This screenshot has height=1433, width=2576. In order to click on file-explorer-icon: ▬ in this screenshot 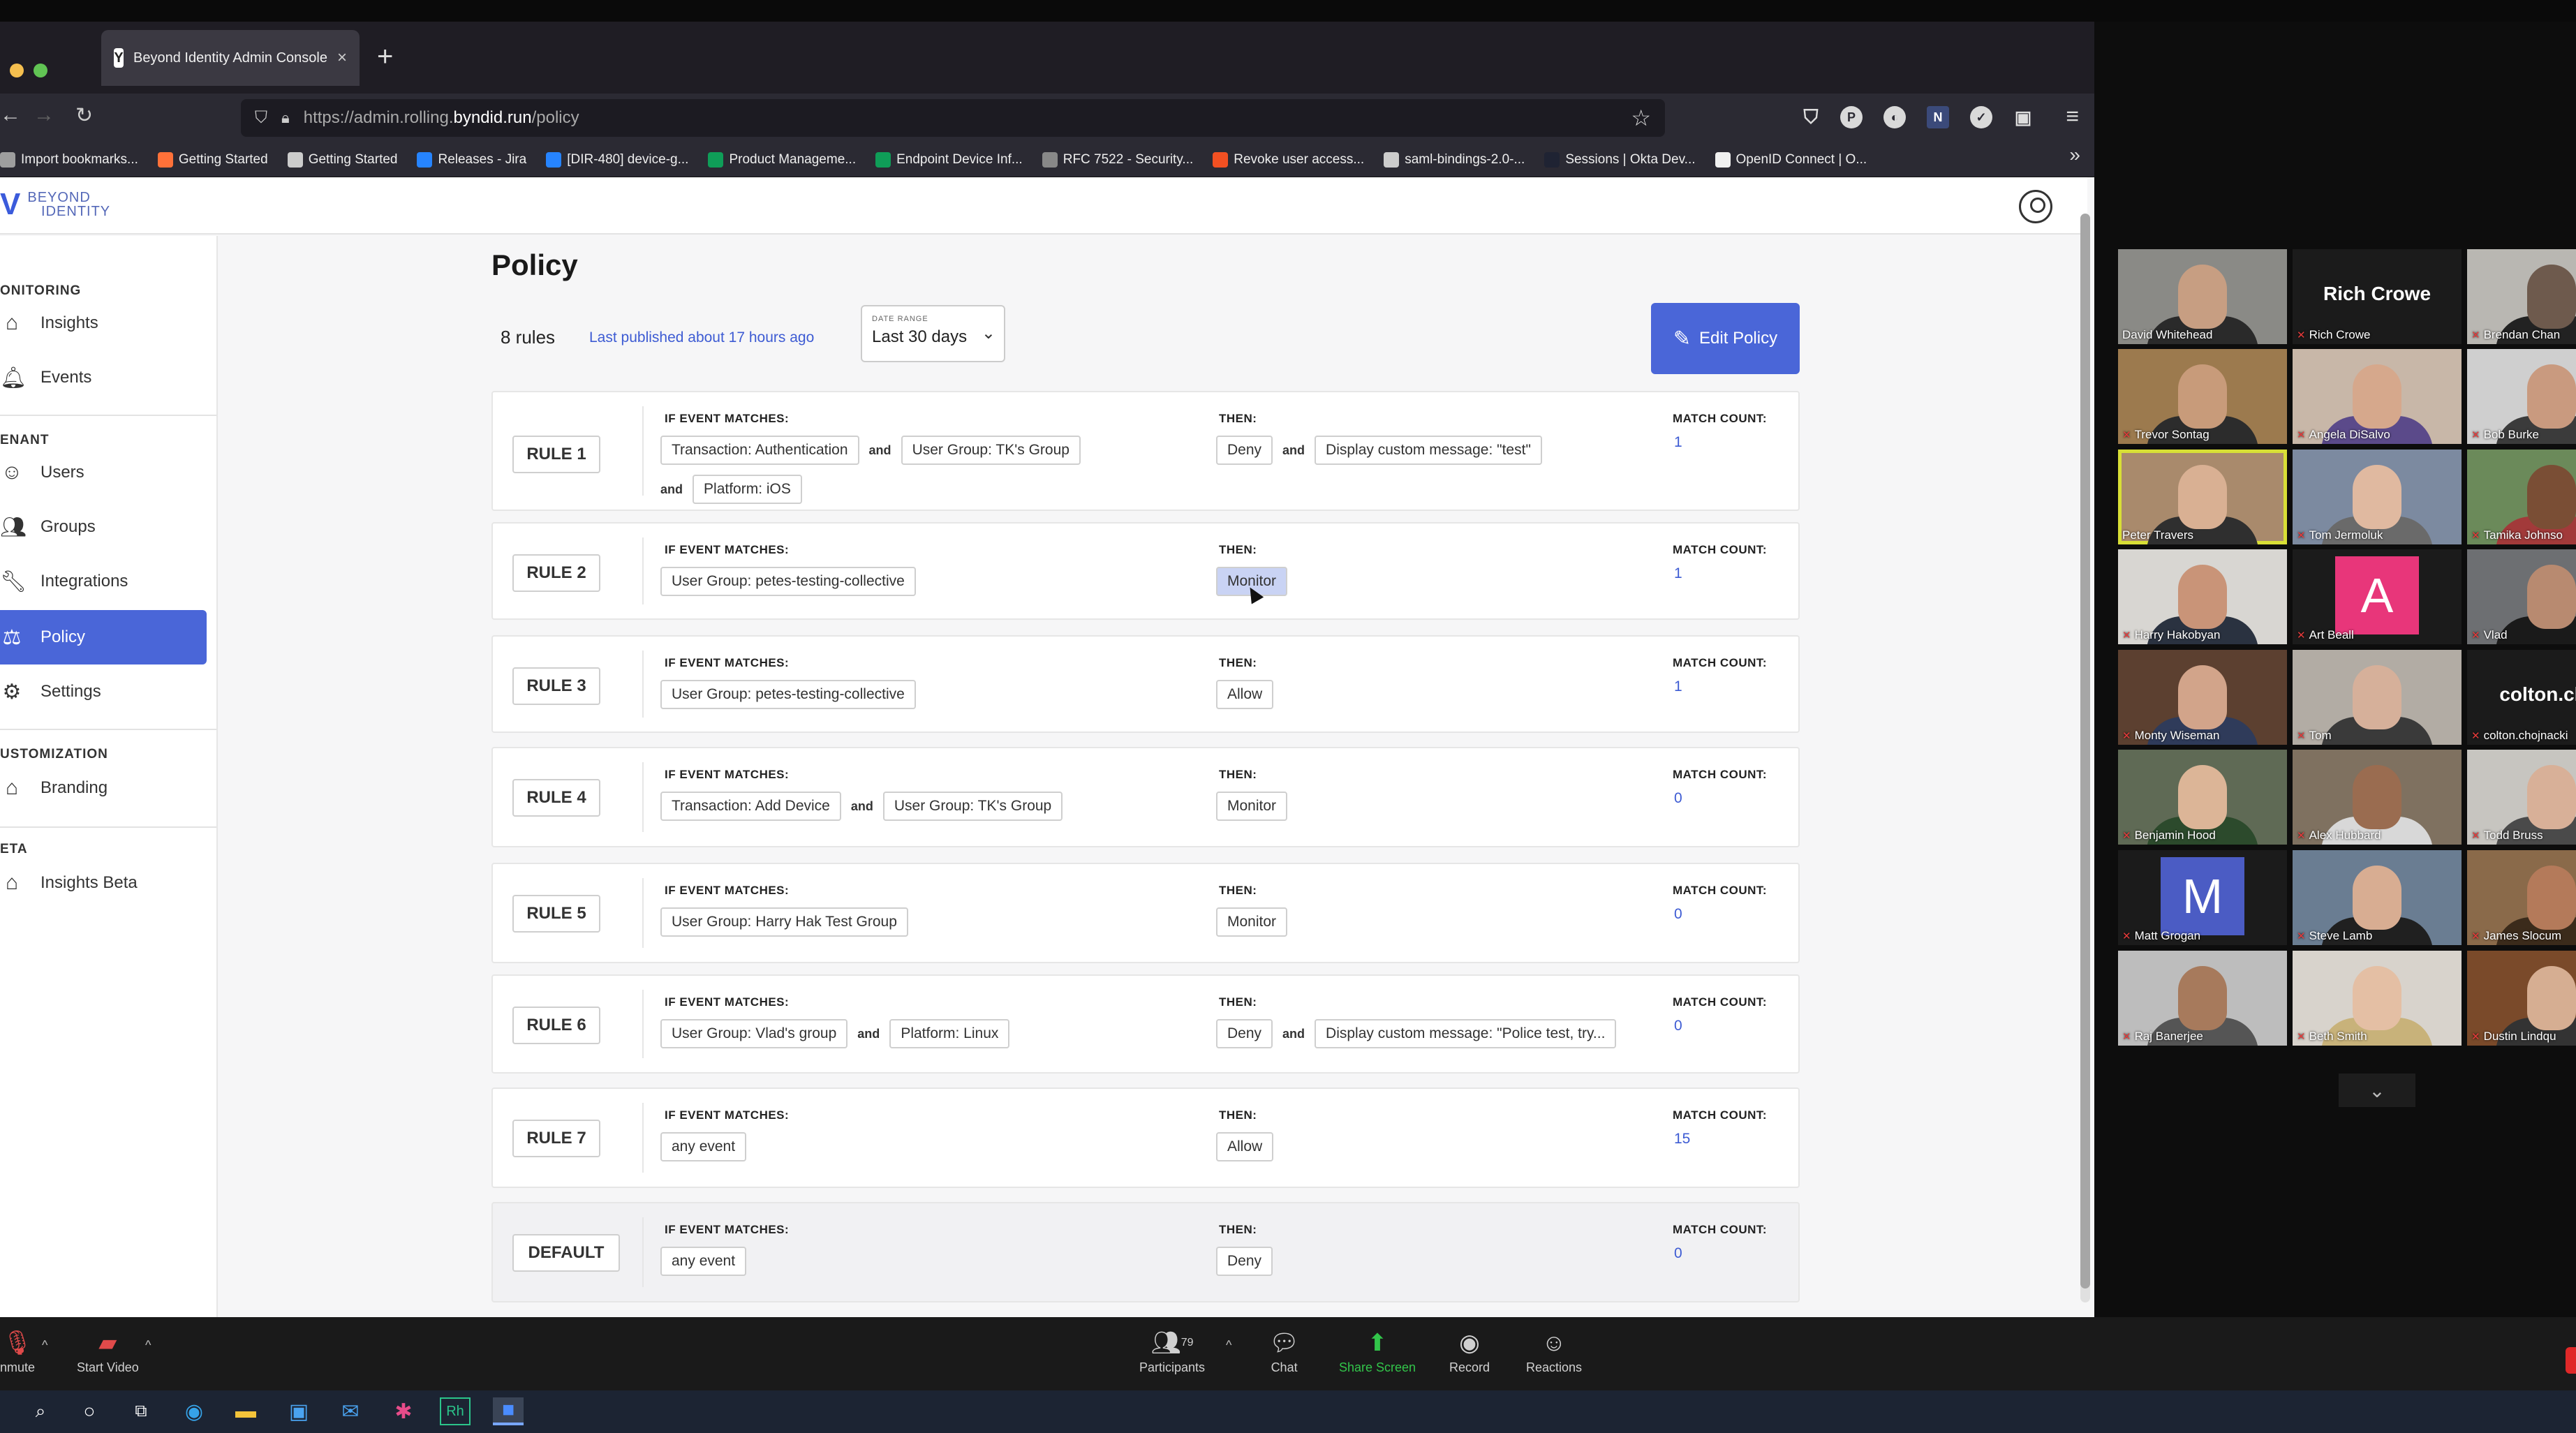, I will do `click(245, 1411)`.